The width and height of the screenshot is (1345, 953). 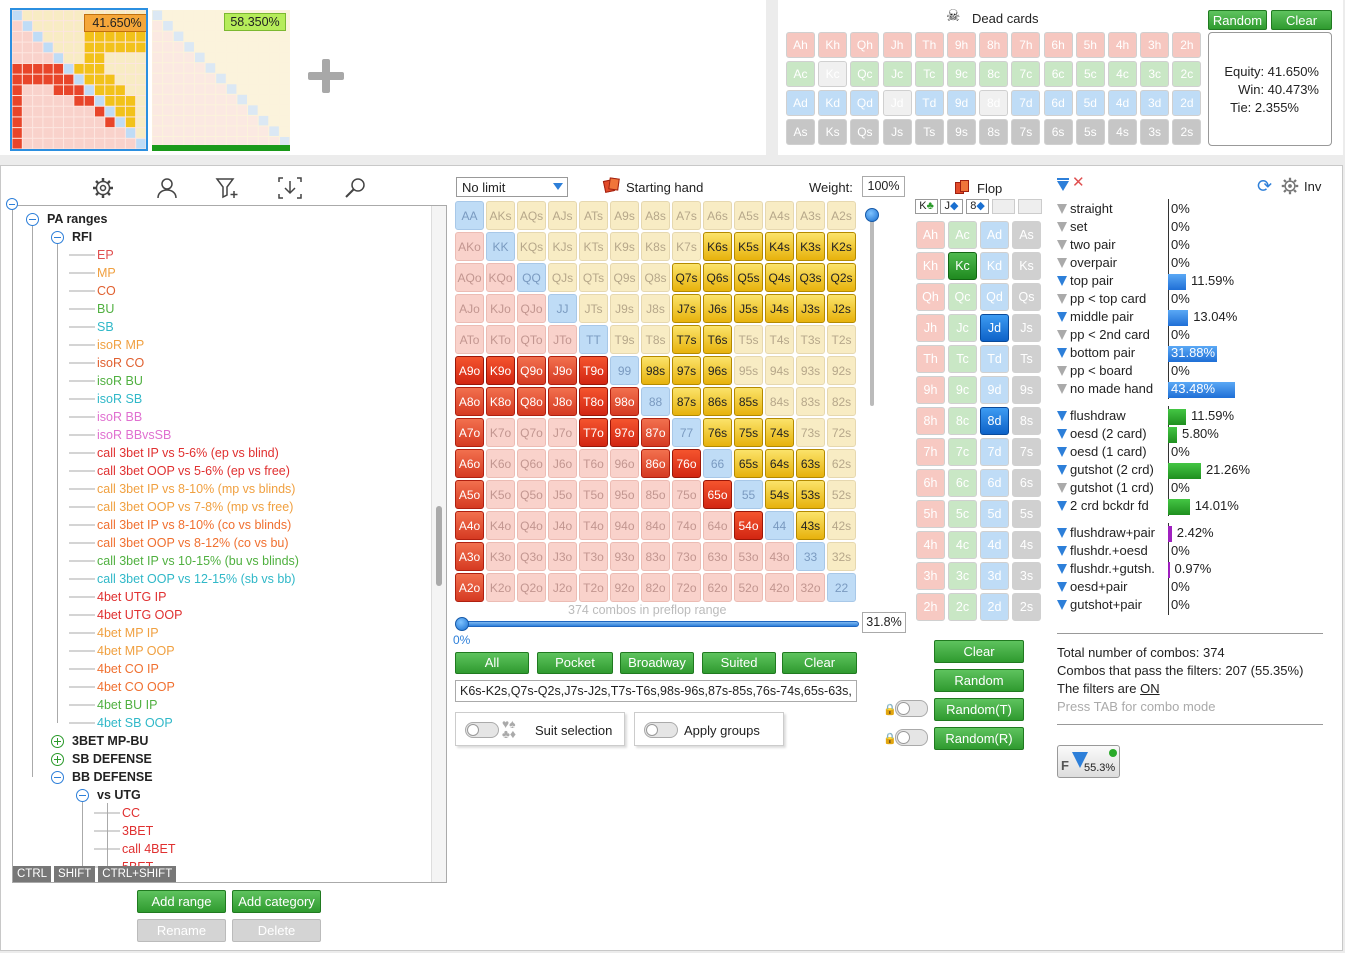 What do you see at coordinates (1192, 534) in the screenshot?
I see `stat-row-flushdraw-pair: flushdraw+pair 2.42%` at bounding box center [1192, 534].